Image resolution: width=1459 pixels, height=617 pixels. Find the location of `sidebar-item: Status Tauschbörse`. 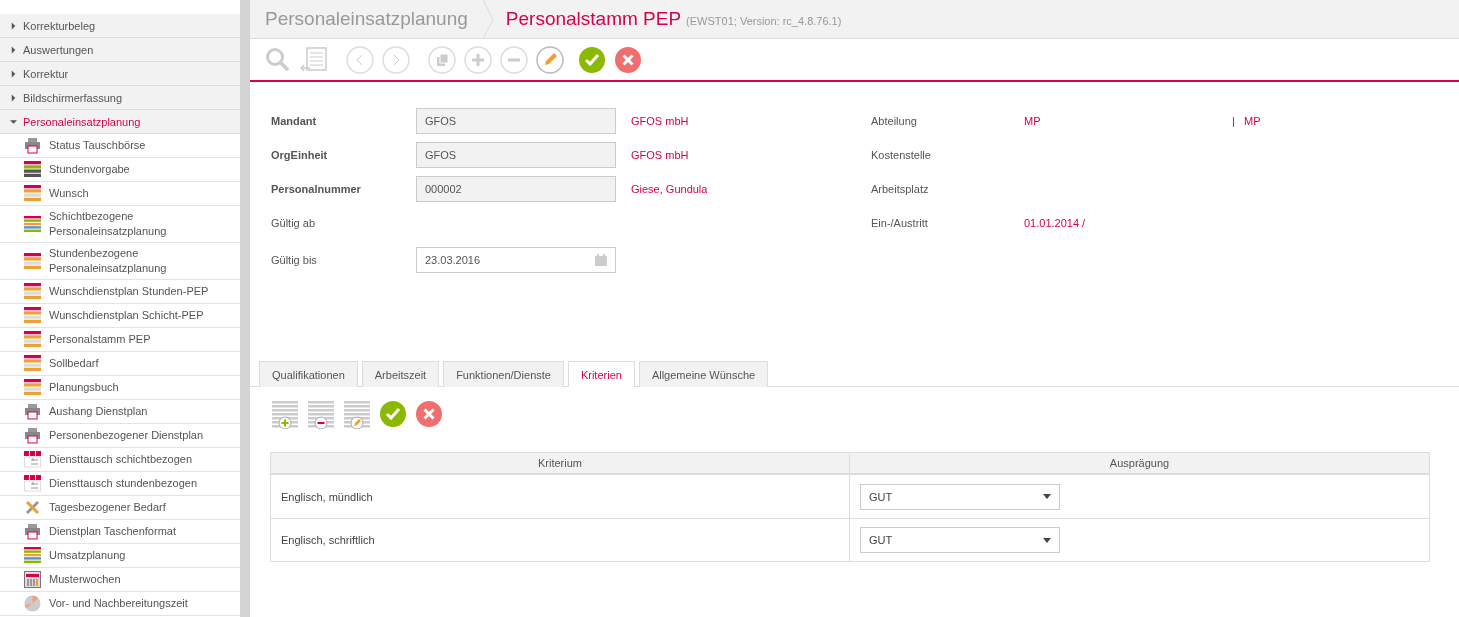

sidebar-item: Status Tauschbörse is located at coordinates (120, 146).